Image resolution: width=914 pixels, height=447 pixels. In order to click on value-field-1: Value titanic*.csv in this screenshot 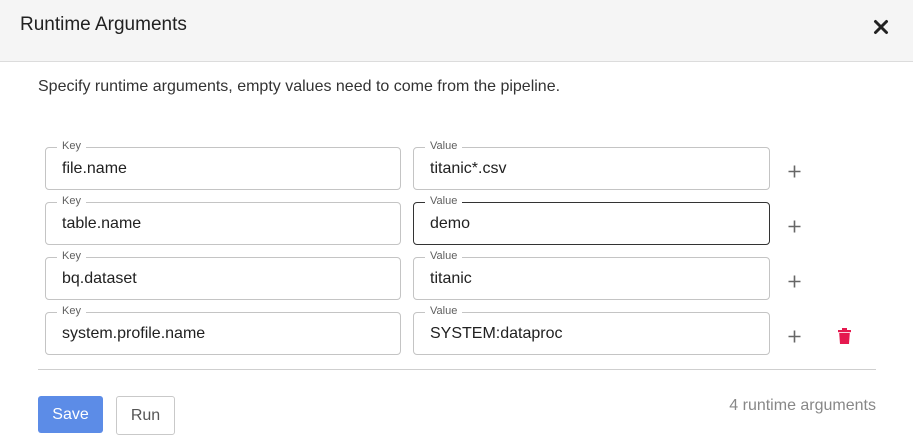, I will do `click(591, 164)`.